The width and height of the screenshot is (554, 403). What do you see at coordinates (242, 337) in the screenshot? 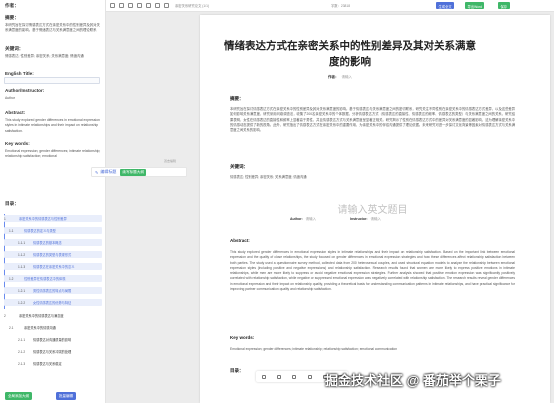
I see `en-keywords-heading: Key words:` at bounding box center [242, 337].